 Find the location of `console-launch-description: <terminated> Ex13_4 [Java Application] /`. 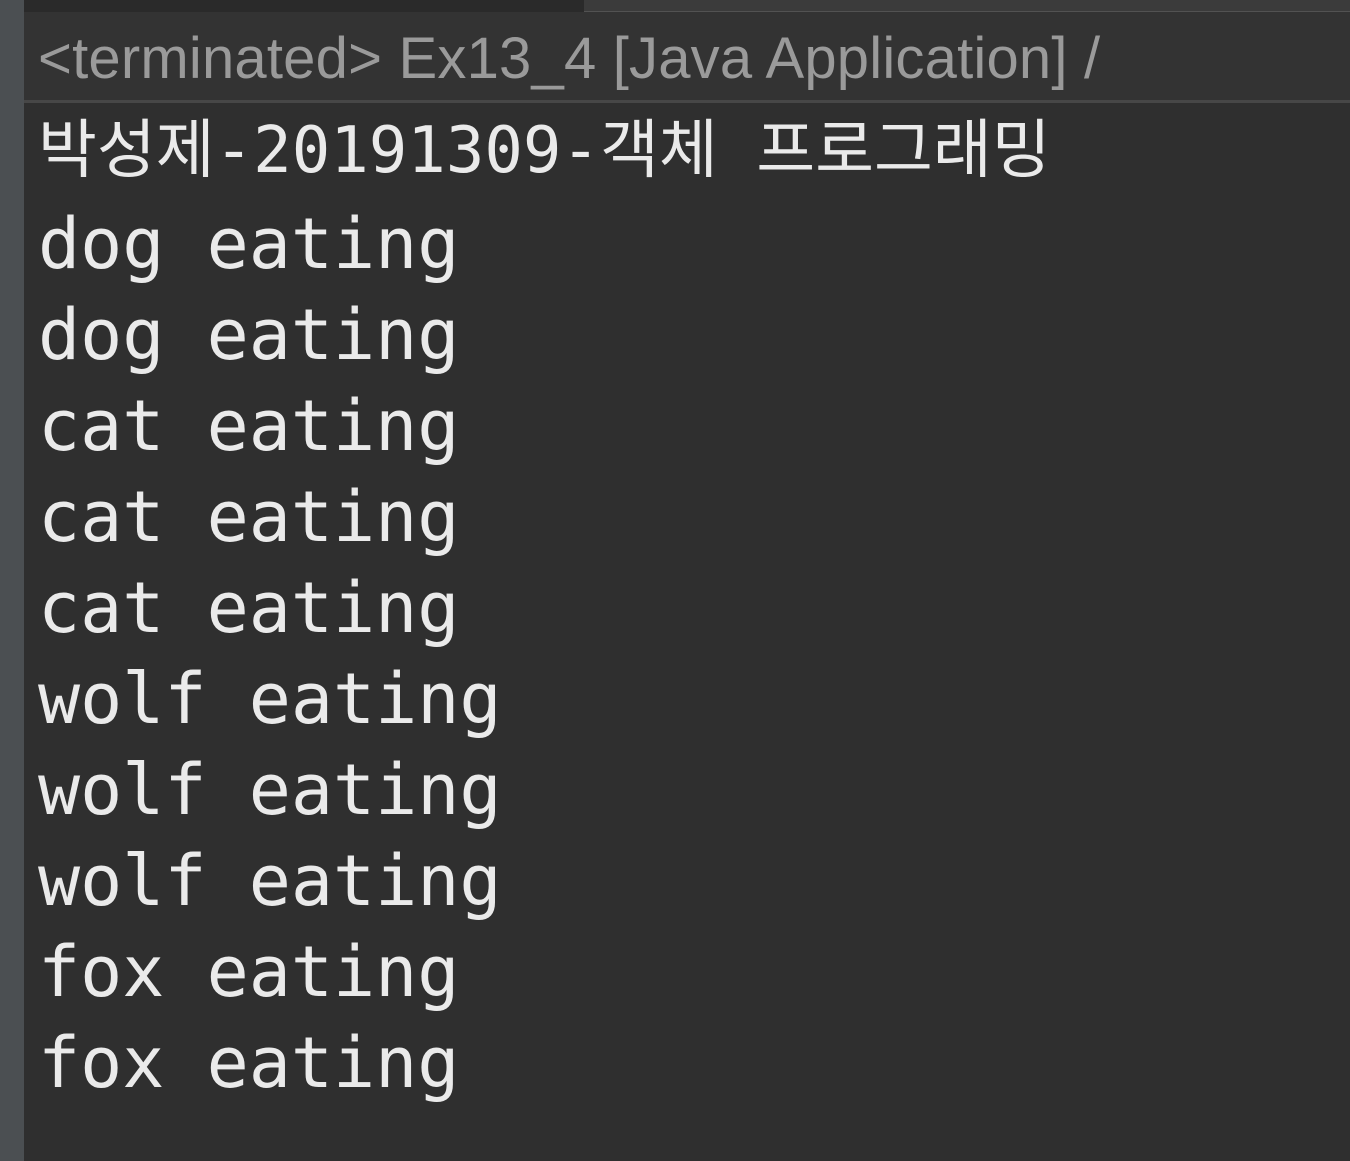

console-launch-description: <terminated> Ex13_4 [Java Application] / is located at coordinates (569, 58).